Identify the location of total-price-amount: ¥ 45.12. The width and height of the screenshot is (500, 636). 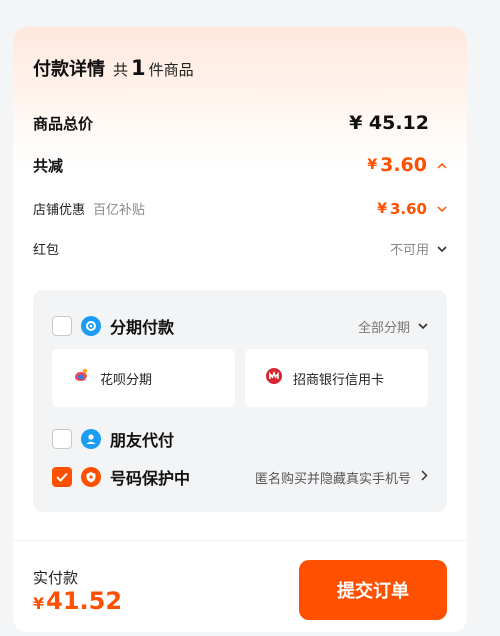
(389, 123).